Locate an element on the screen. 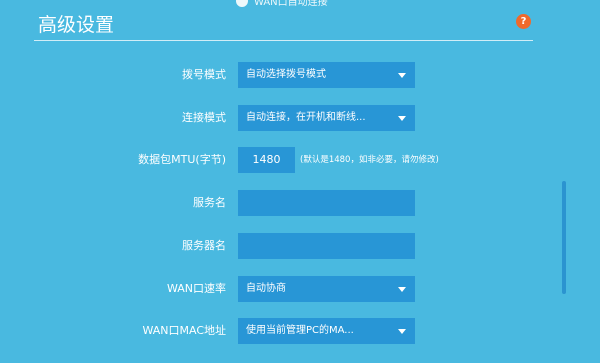  wan-mac-label: WAN口MAC地址 is located at coordinates (184, 330).